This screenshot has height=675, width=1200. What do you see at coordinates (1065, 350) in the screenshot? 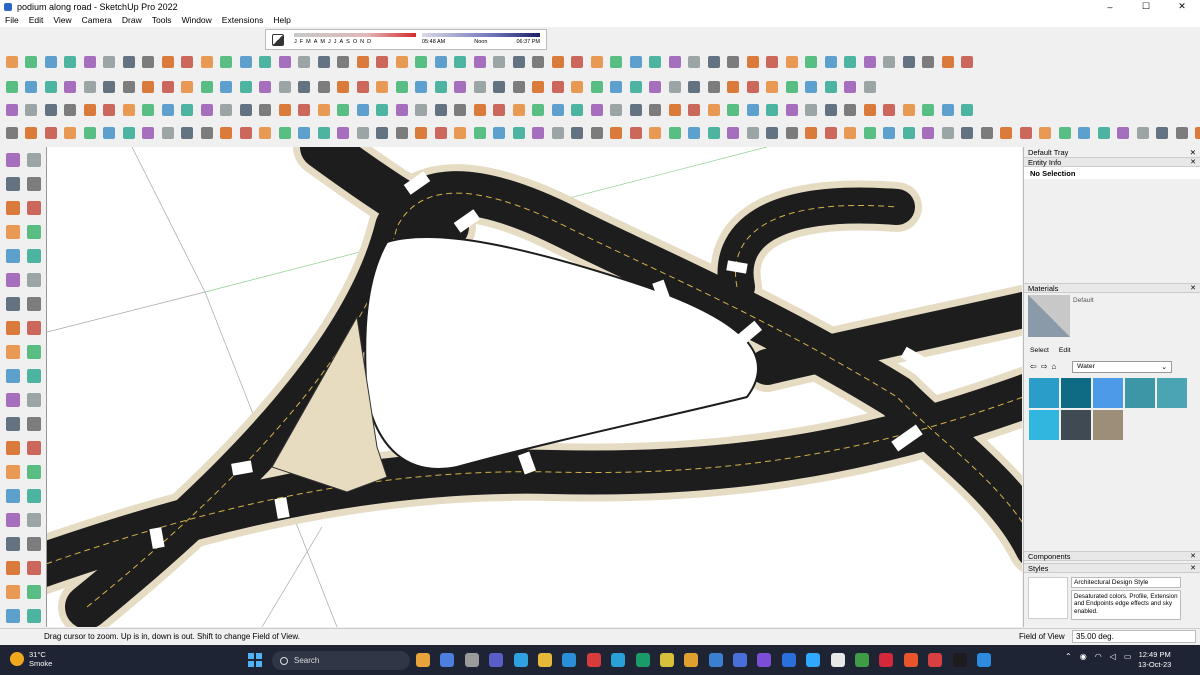
I see `tab-edit: Edit` at bounding box center [1065, 350].